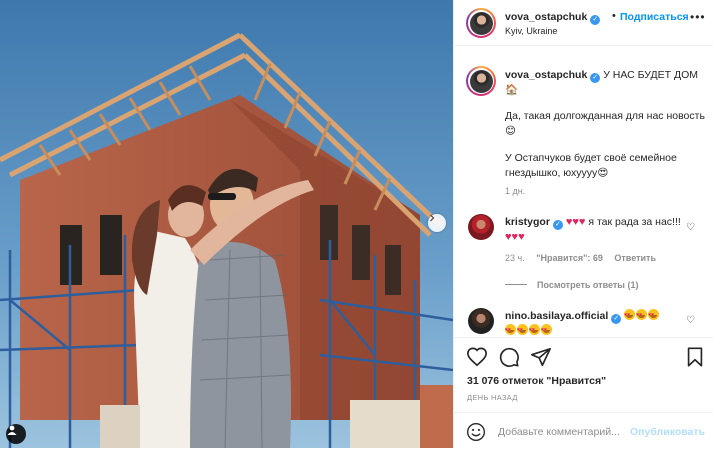 The image size is (713, 449). Describe the element at coordinates (477, 357) in the screenshot. I see `like-heart-icon` at that location.